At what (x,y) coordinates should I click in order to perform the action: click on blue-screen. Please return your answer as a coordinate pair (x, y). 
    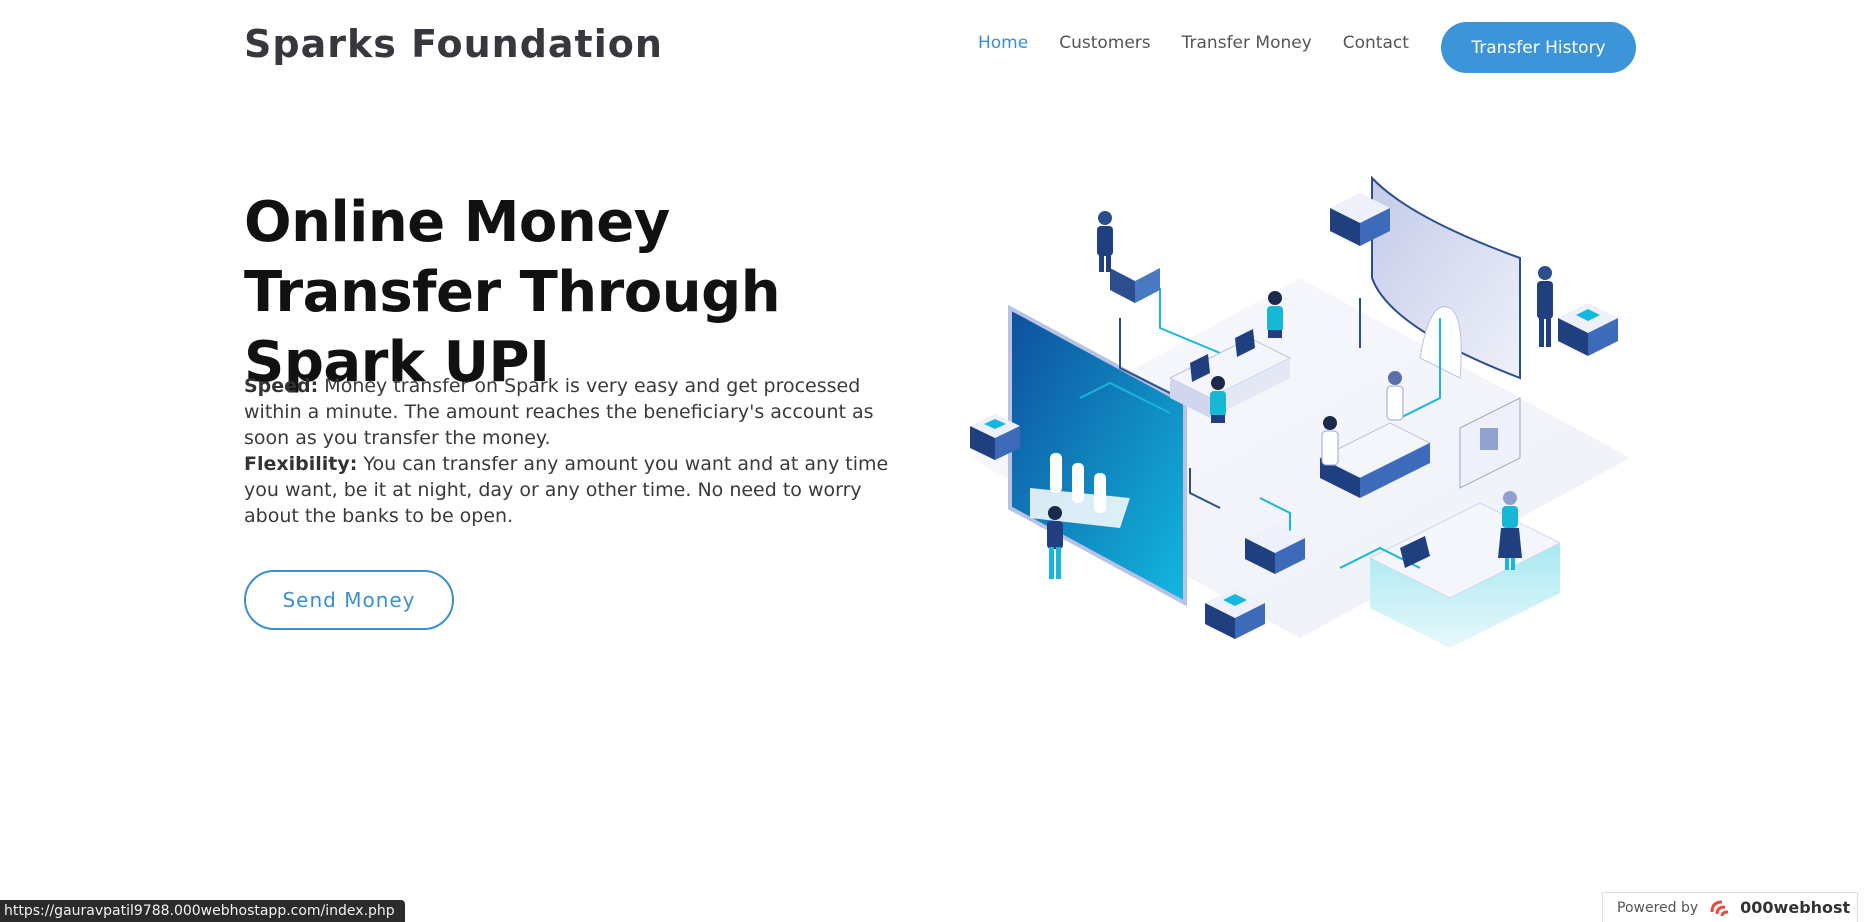
    Looking at the image, I should click on (1097, 455).